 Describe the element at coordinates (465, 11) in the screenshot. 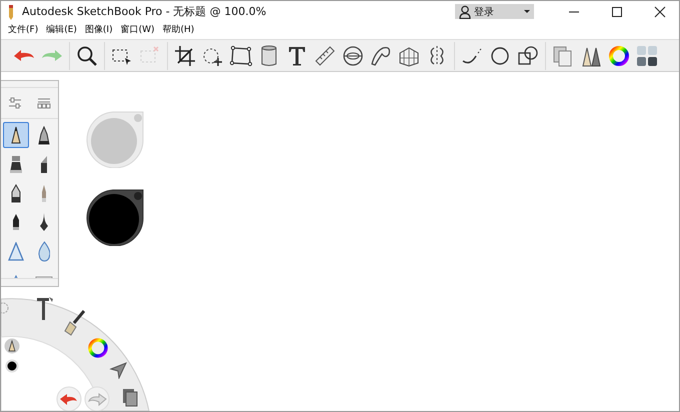

I see `user-icon` at that location.